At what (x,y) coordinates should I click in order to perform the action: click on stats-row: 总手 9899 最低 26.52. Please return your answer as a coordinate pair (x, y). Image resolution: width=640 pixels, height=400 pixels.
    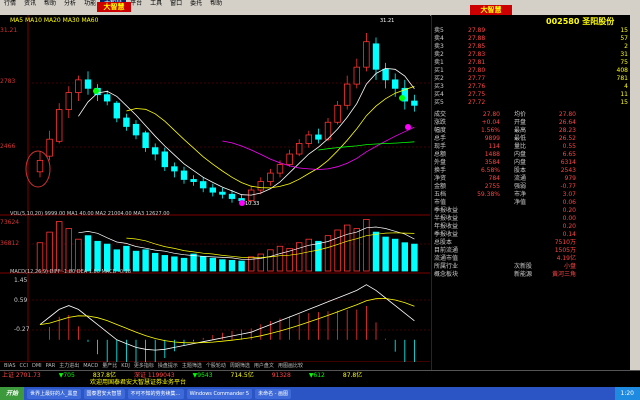
    Looking at the image, I should click on (531, 139).